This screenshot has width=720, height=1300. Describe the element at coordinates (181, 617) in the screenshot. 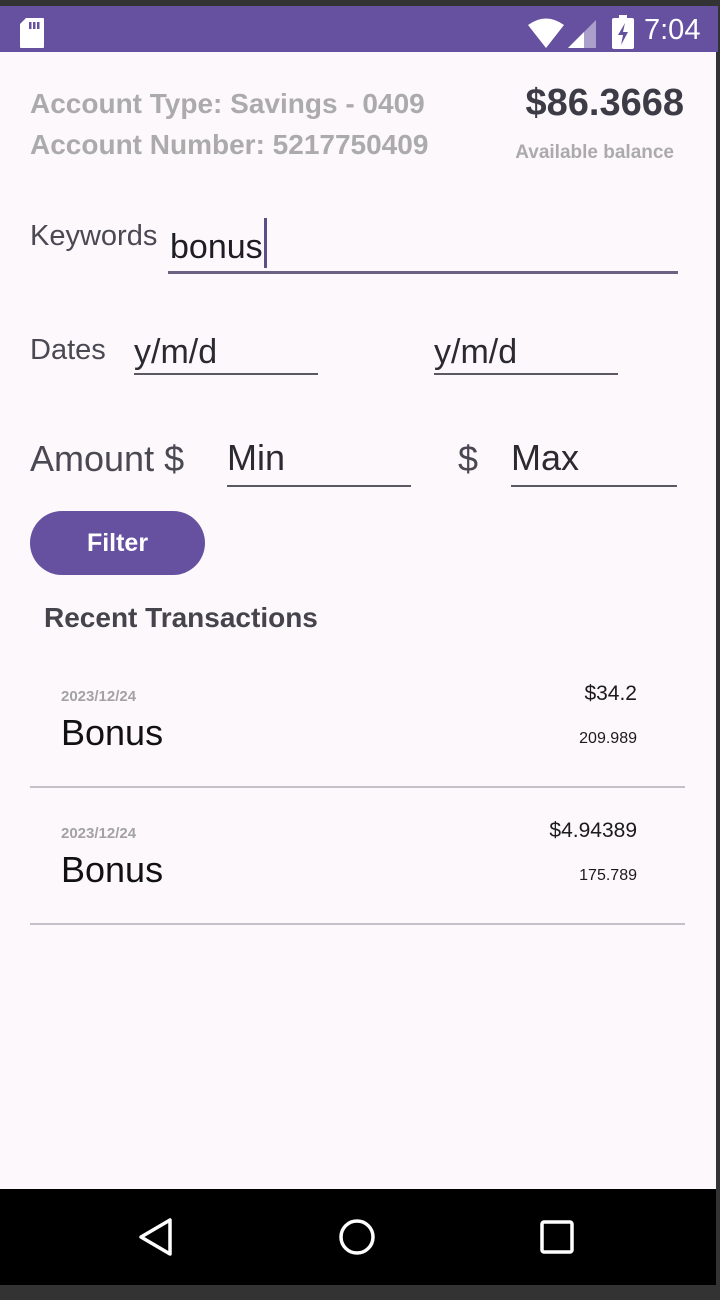

I see `recent-transactions-title: Recent Transactions` at that location.